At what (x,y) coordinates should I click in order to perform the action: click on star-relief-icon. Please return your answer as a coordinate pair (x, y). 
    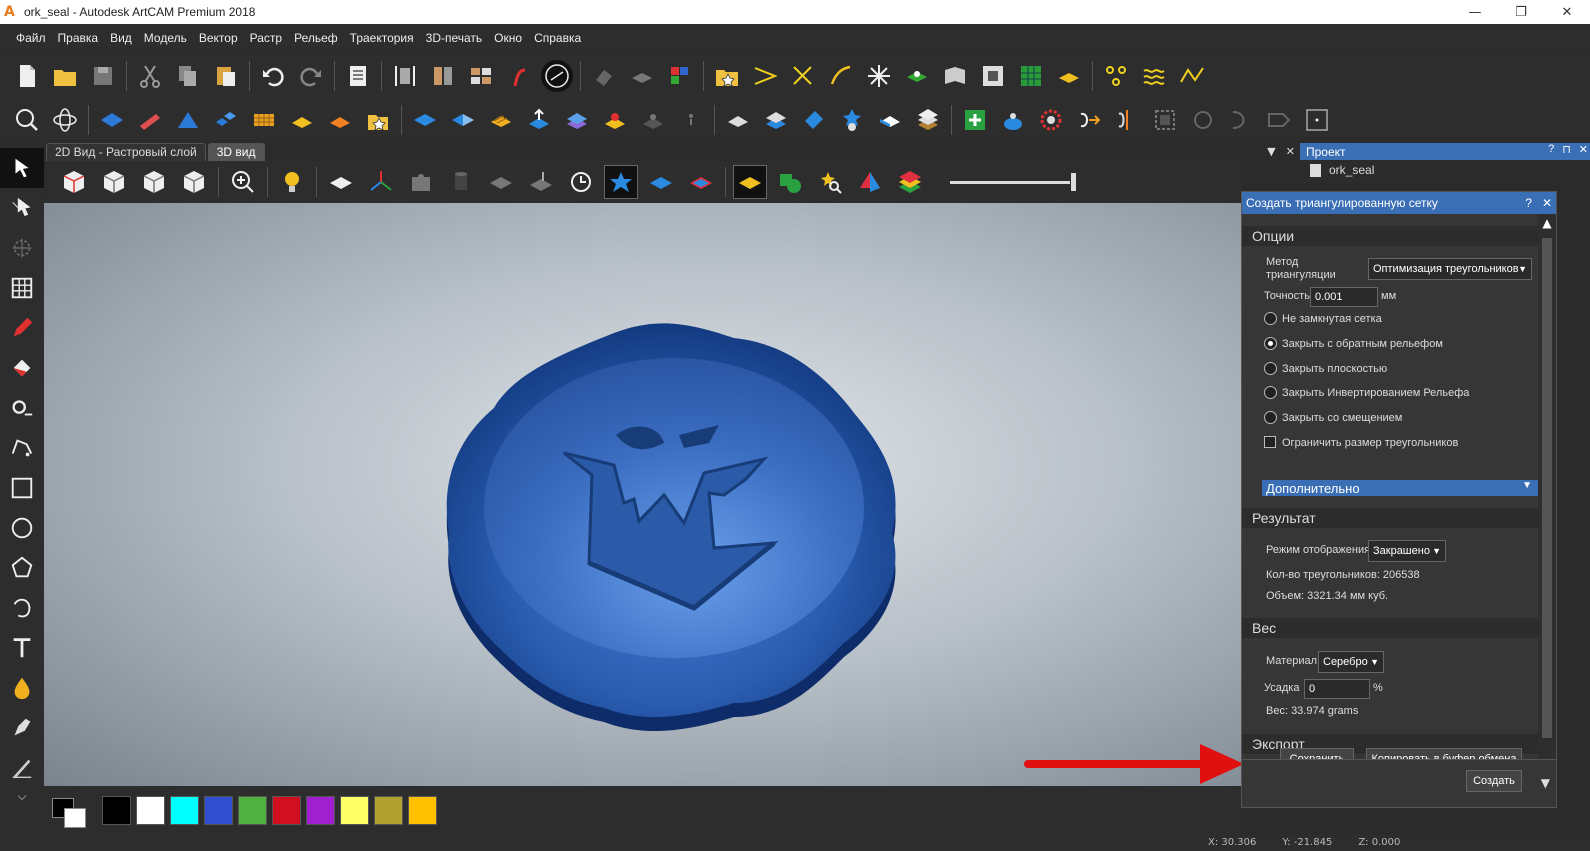
    Looking at the image, I should click on (378, 120).